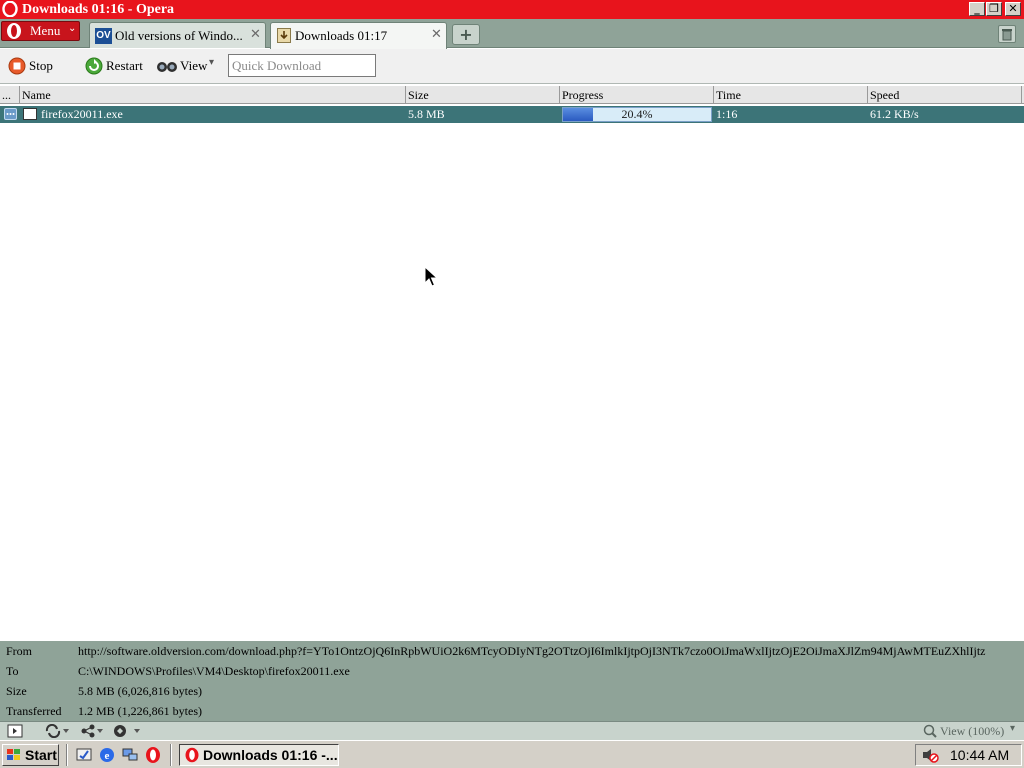 Image resolution: width=1024 pixels, height=768 pixels. What do you see at coordinates (140, 691) in the screenshot?
I see `size-value: 5.8 MB (6,026,816 bytes)` at bounding box center [140, 691].